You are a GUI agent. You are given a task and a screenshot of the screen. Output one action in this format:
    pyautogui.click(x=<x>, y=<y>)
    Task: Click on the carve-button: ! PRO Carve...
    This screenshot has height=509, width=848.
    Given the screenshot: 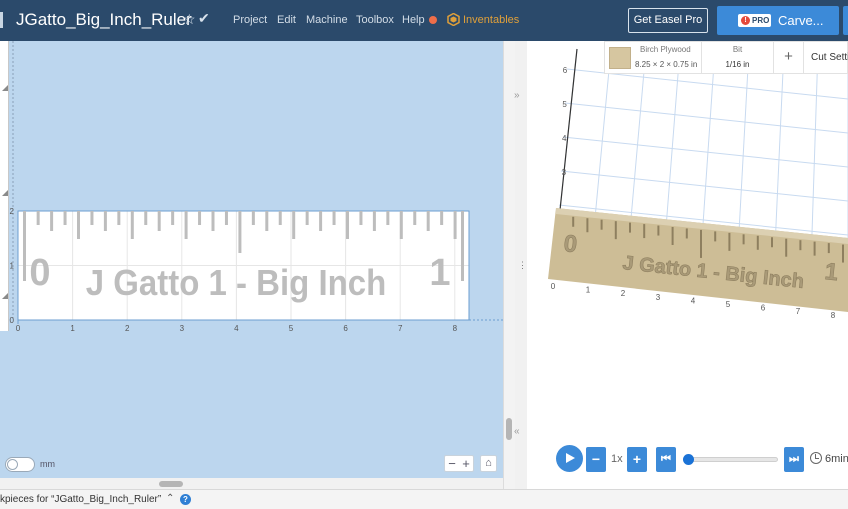 What is the action you would take?
    pyautogui.click(x=778, y=20)
    